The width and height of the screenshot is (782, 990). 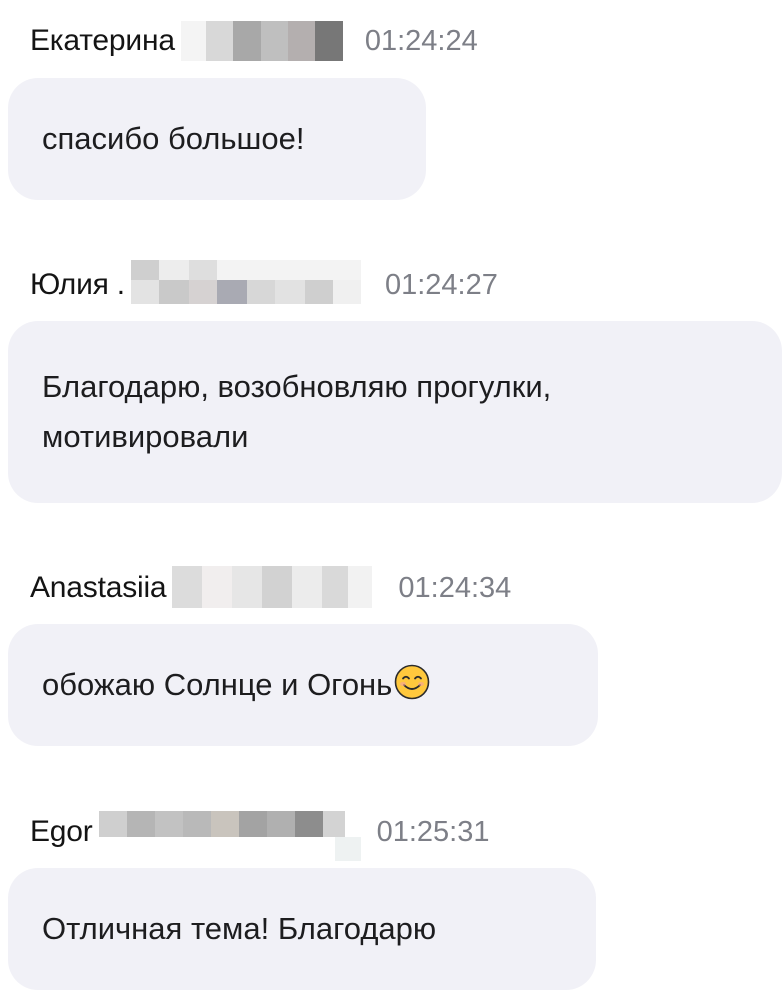 What do you see at coordinates (98, 588) in the screenshot?
I see `author-name: Anastasiia` at bounding box center [98, 588].